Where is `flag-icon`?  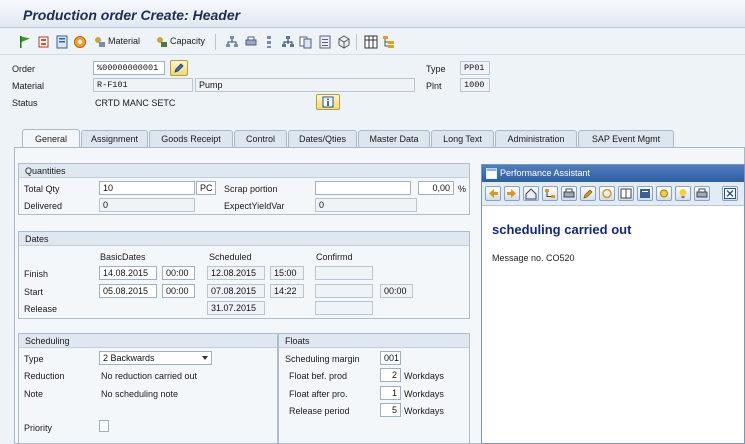
flag-icon is located at coordinates (25, 42).